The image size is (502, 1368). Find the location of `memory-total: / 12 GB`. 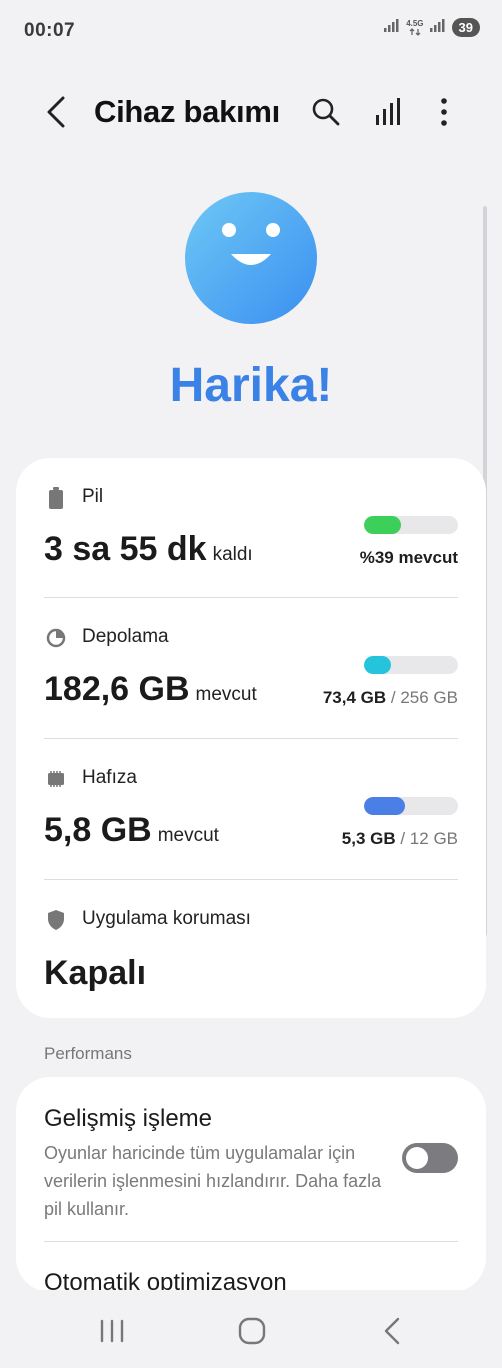

memory-total: / 12 GB is located at coordinates (429, 838).